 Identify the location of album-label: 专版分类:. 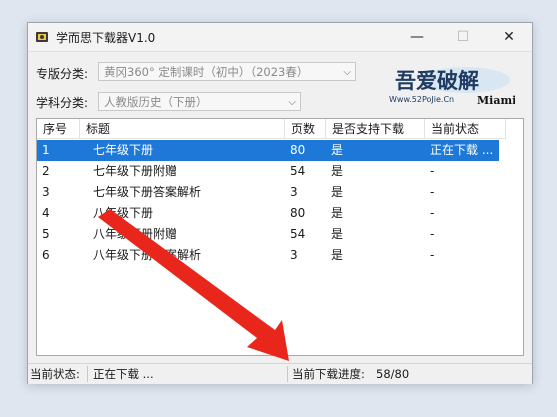
(62, 74).